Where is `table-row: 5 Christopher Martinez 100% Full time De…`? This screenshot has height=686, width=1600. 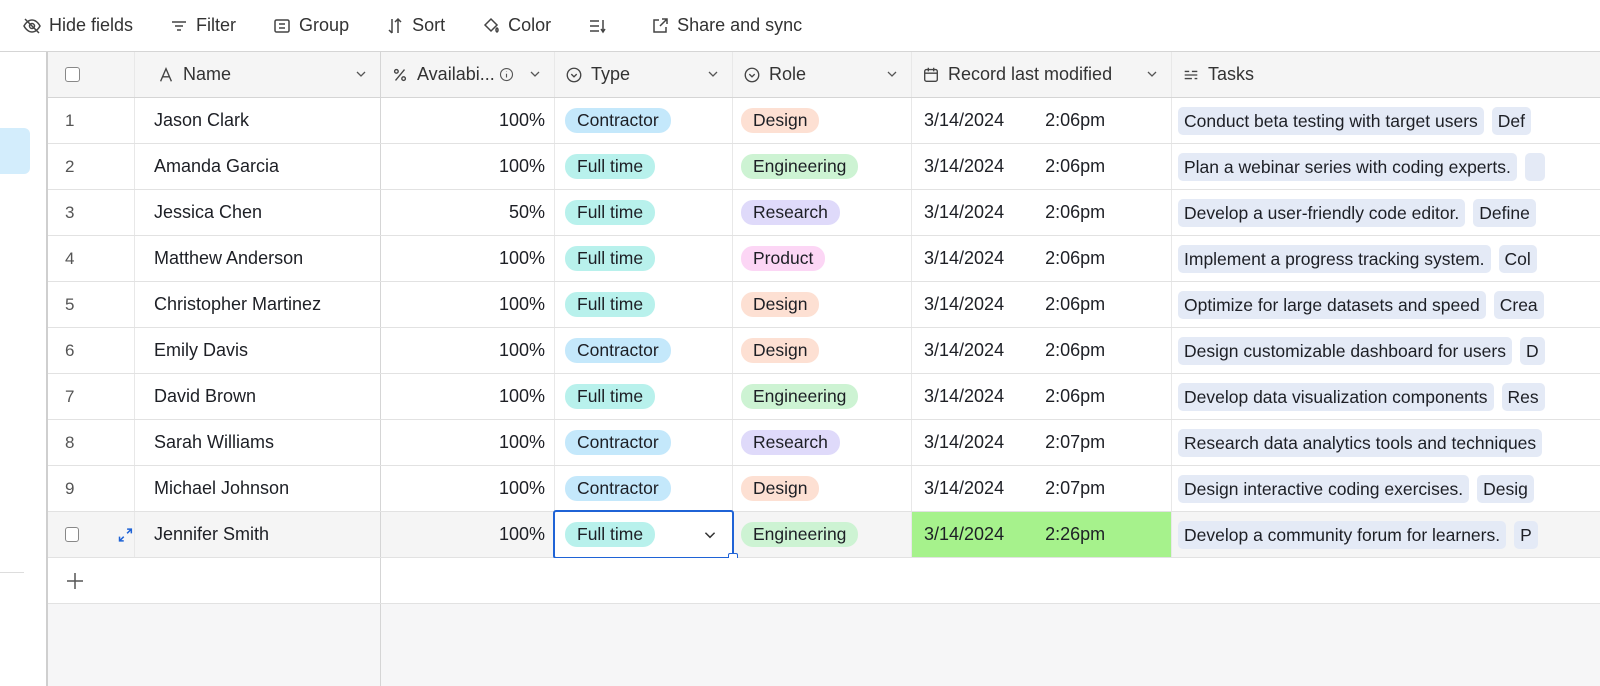 table-row: 5 Christopher Martinez 100% Full time De… is located at coordinates (824, 305).